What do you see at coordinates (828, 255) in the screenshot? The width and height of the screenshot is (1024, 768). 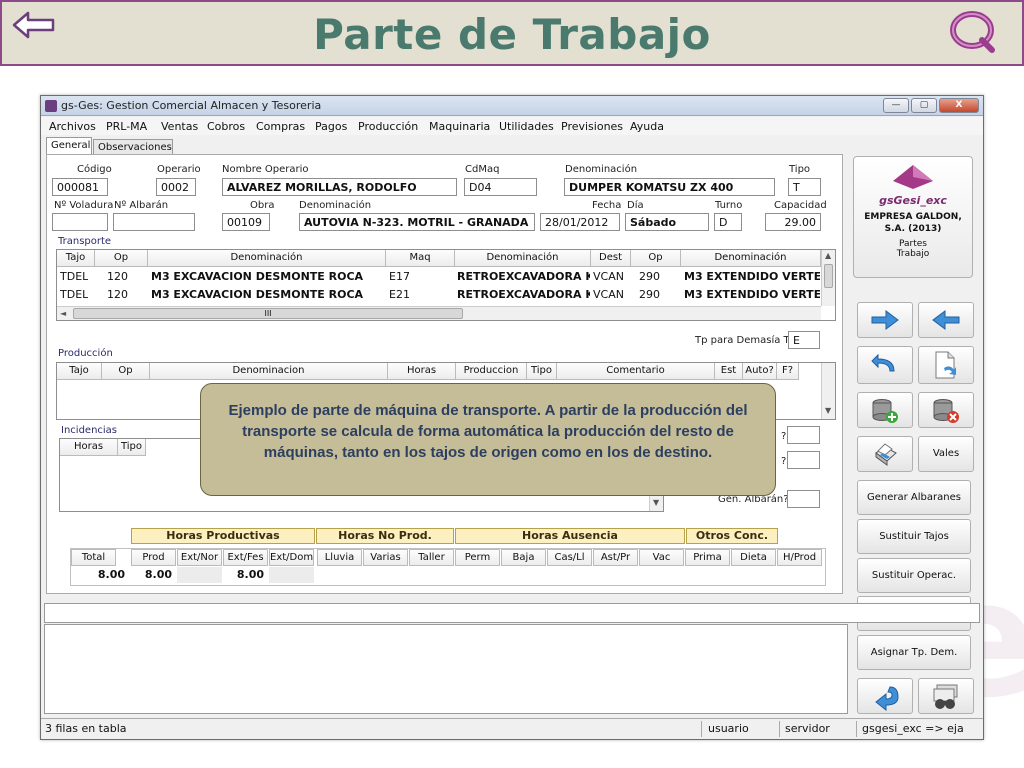 I see `scroll-up-icon: ▲` at bounding box center [828, 255].